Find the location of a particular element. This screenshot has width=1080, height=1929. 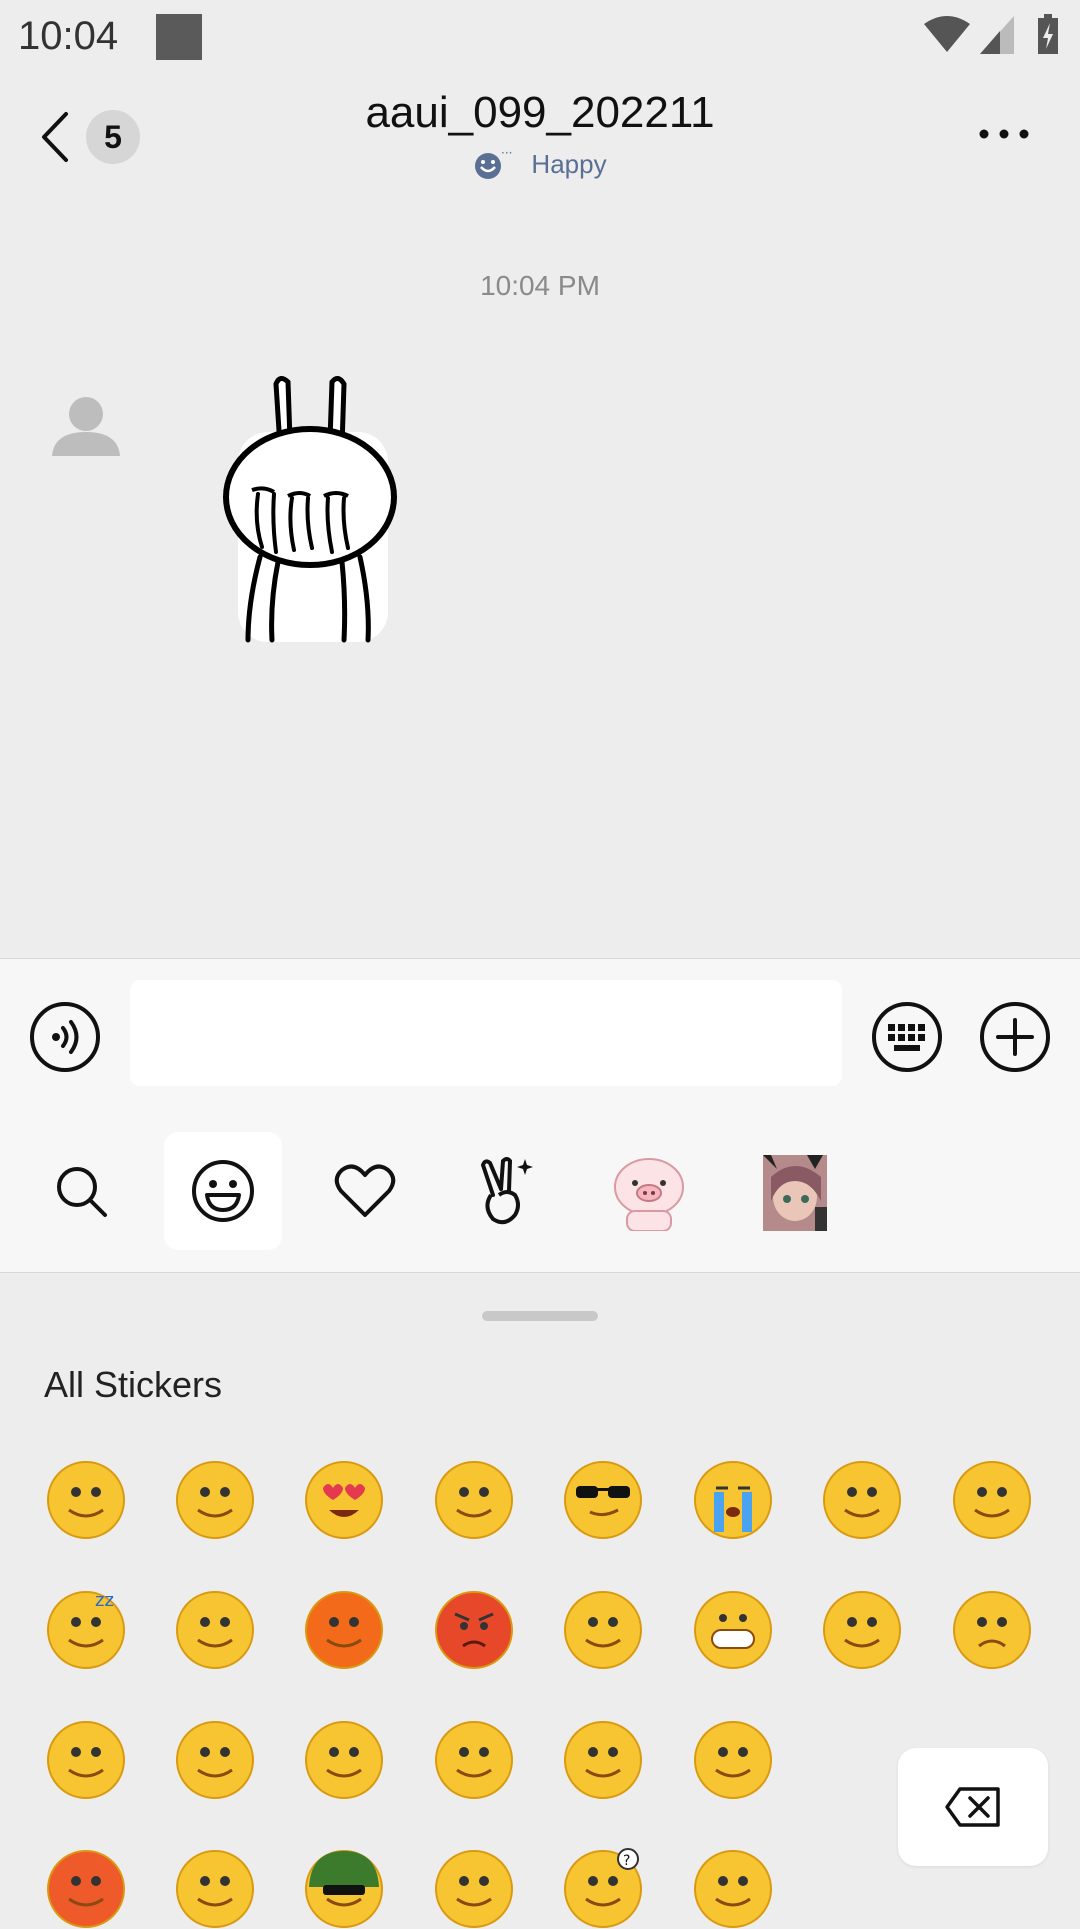

tab-favorites is located at coordinates (365, 1191).